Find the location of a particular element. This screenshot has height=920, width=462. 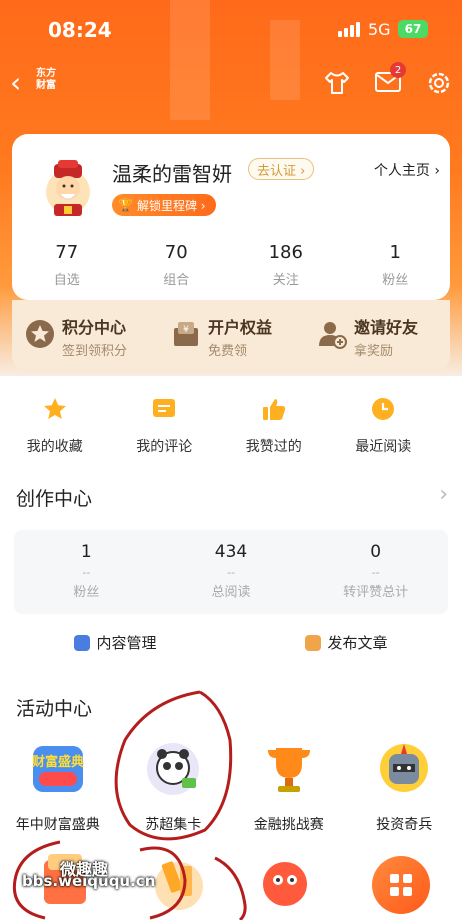

activity-super-league-cards: 苏超集卡 is located at coordinates (174, 786).